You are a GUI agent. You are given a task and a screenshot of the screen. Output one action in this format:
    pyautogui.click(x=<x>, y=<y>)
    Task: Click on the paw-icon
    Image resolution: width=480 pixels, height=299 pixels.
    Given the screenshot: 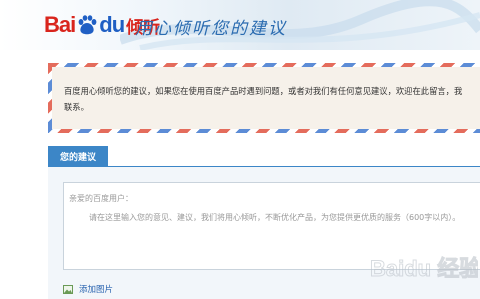 What is the action you would take?
    pyautogui.click(x=87, y=25)
    